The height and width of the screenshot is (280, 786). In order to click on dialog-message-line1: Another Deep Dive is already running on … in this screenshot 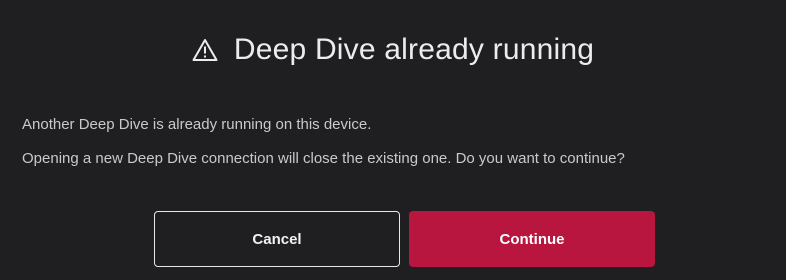, I will do `click(197, 124)`.